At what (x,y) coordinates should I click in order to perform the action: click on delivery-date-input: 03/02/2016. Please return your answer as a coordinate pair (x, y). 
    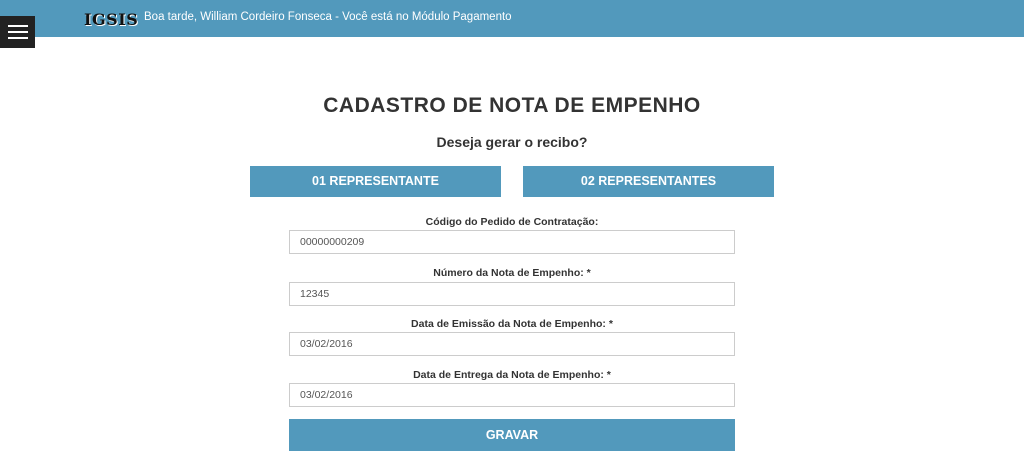
    Looking at the image, I should click on (512, 395).